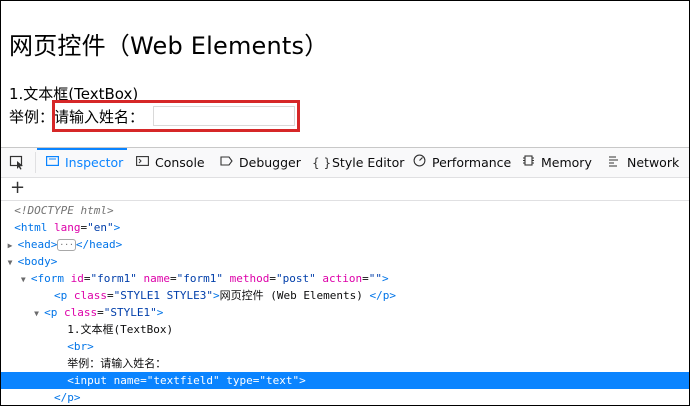  I want to click on highlight-box, so click(176, 116).